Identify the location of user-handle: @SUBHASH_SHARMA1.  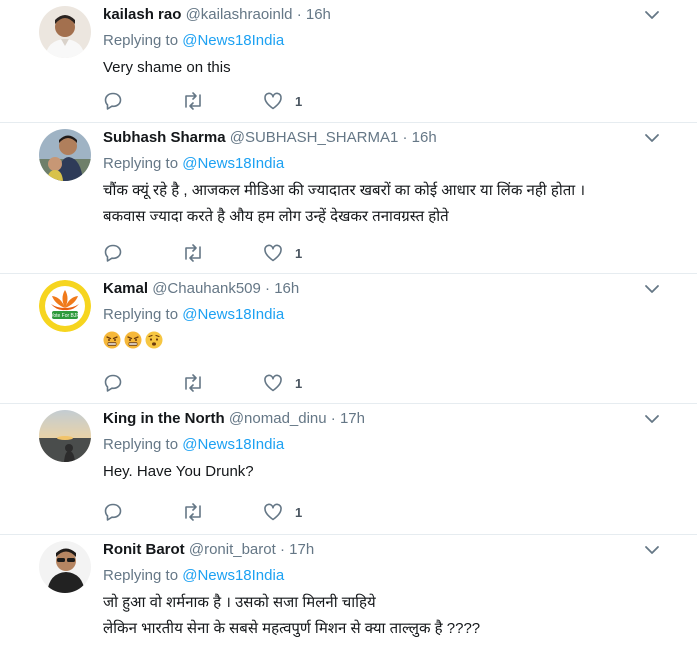
(314, 137).